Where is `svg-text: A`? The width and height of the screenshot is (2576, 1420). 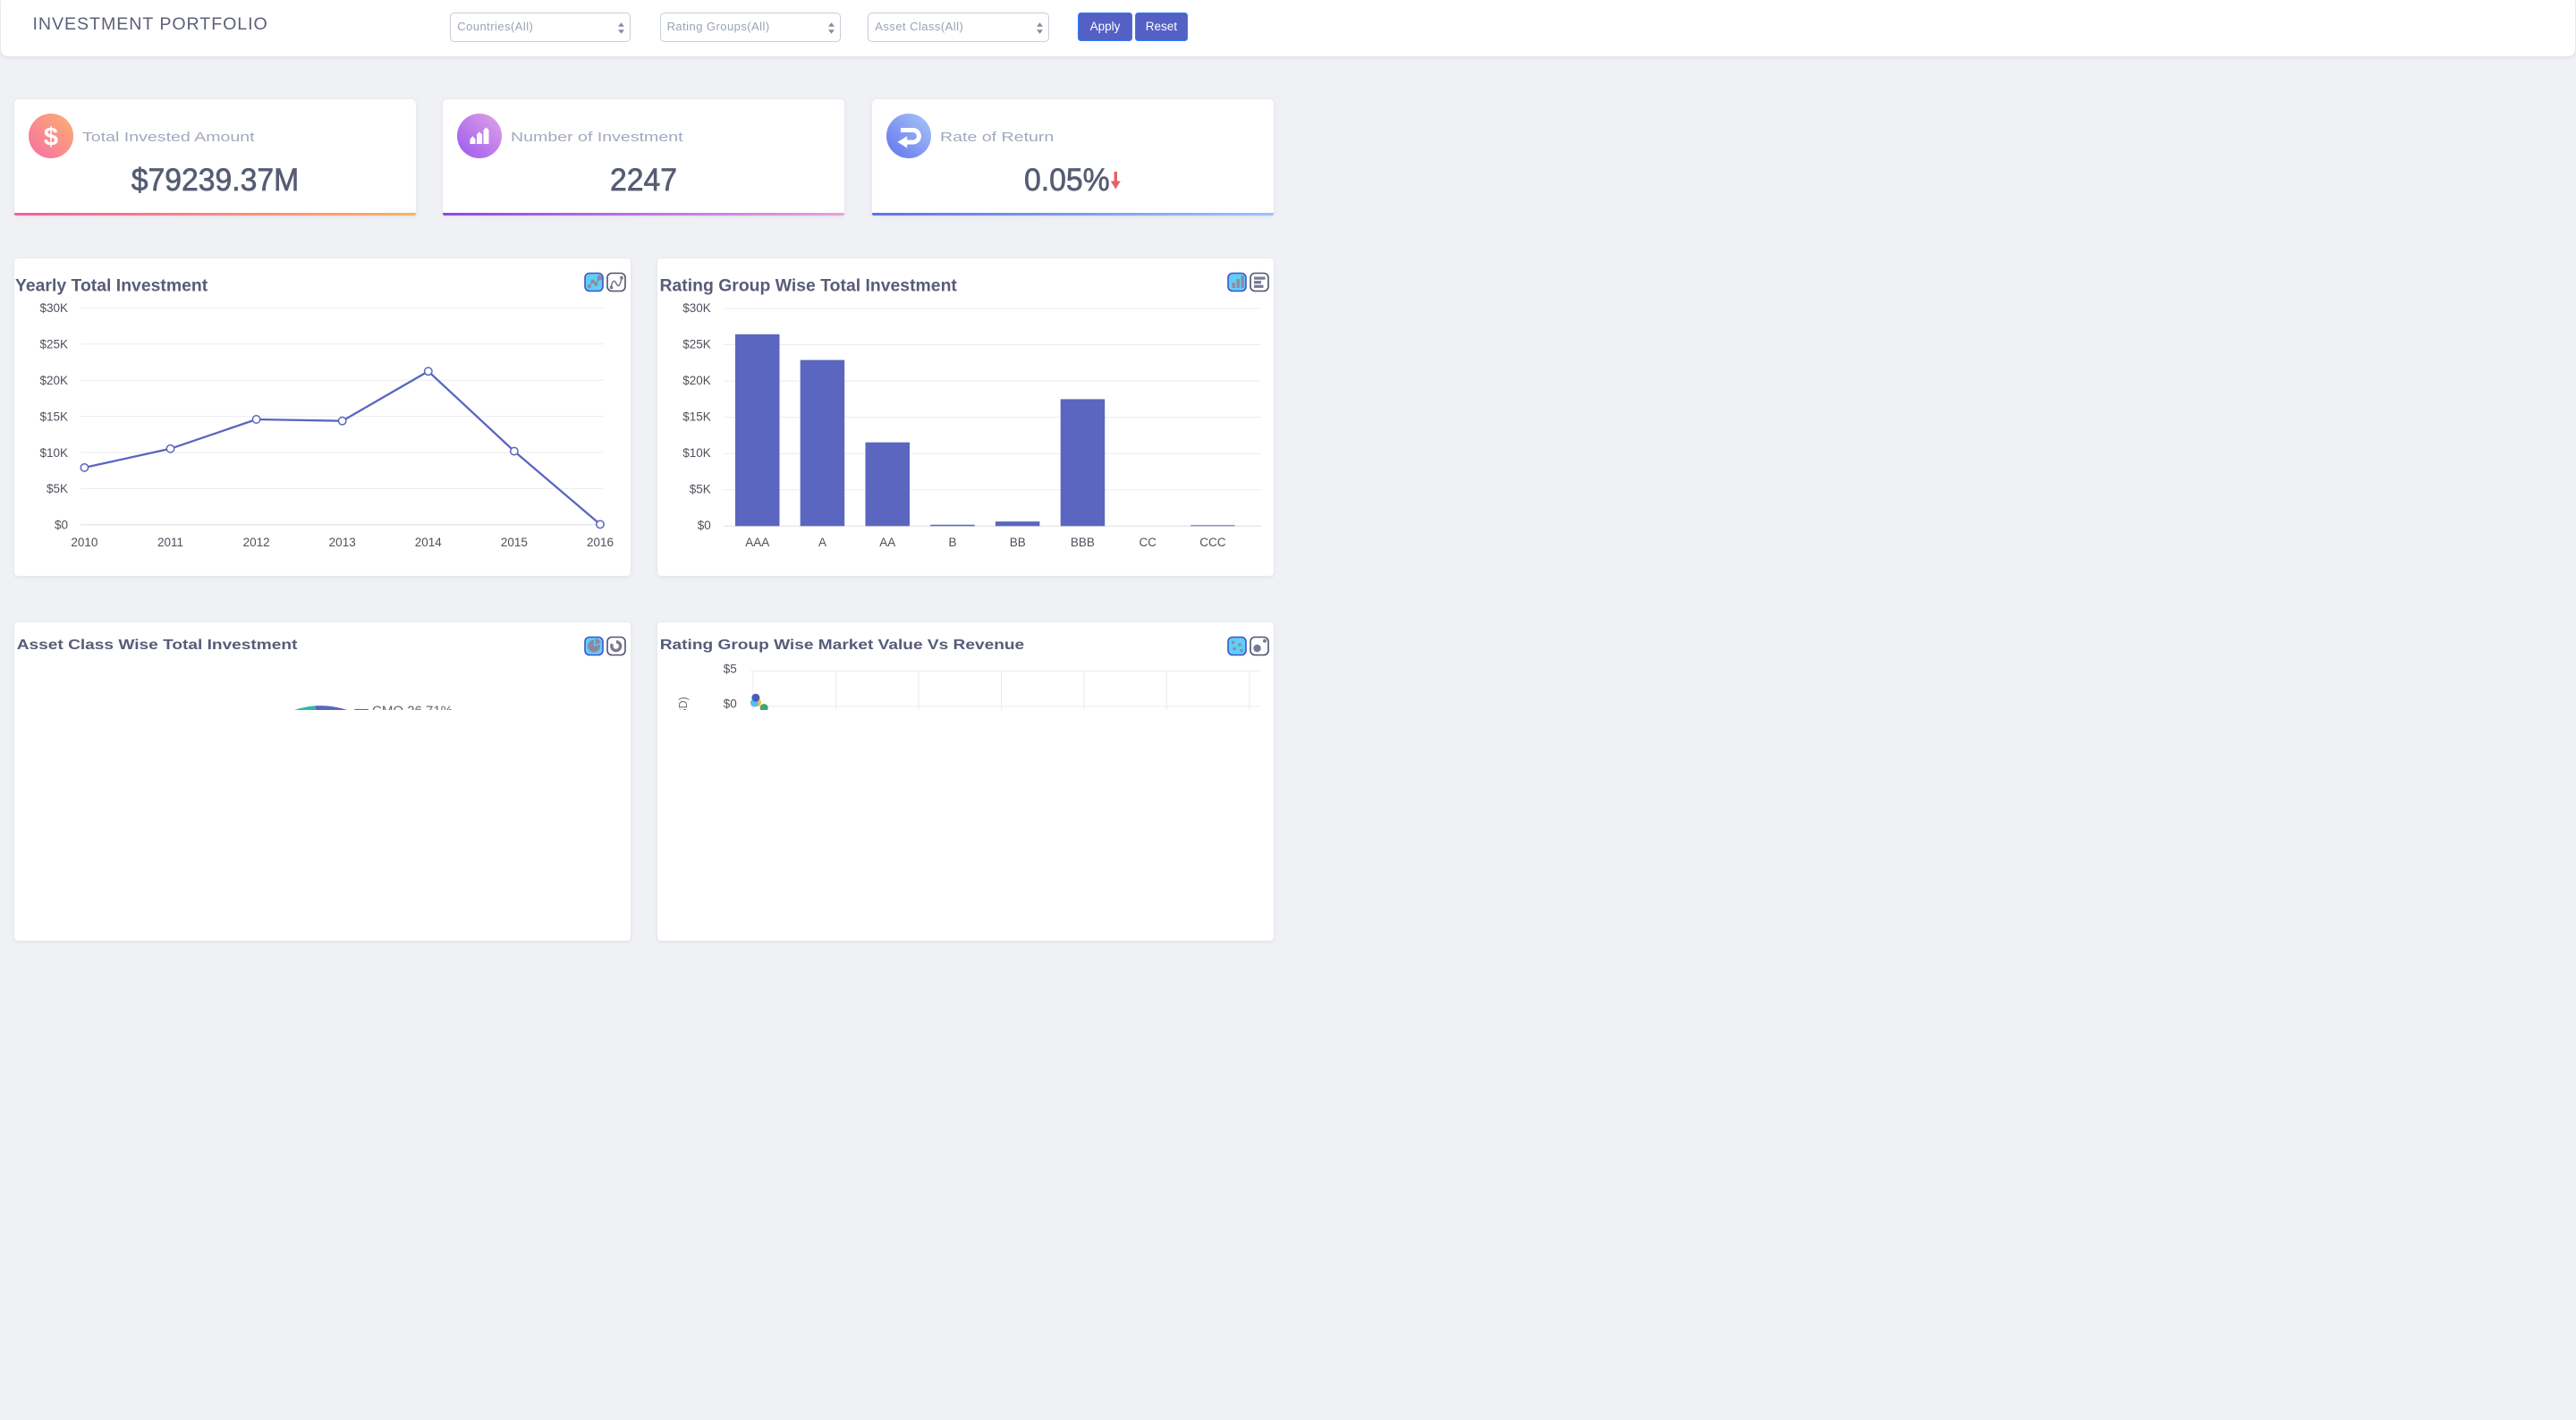 svg-text: A is located at coordinates (822, 541).